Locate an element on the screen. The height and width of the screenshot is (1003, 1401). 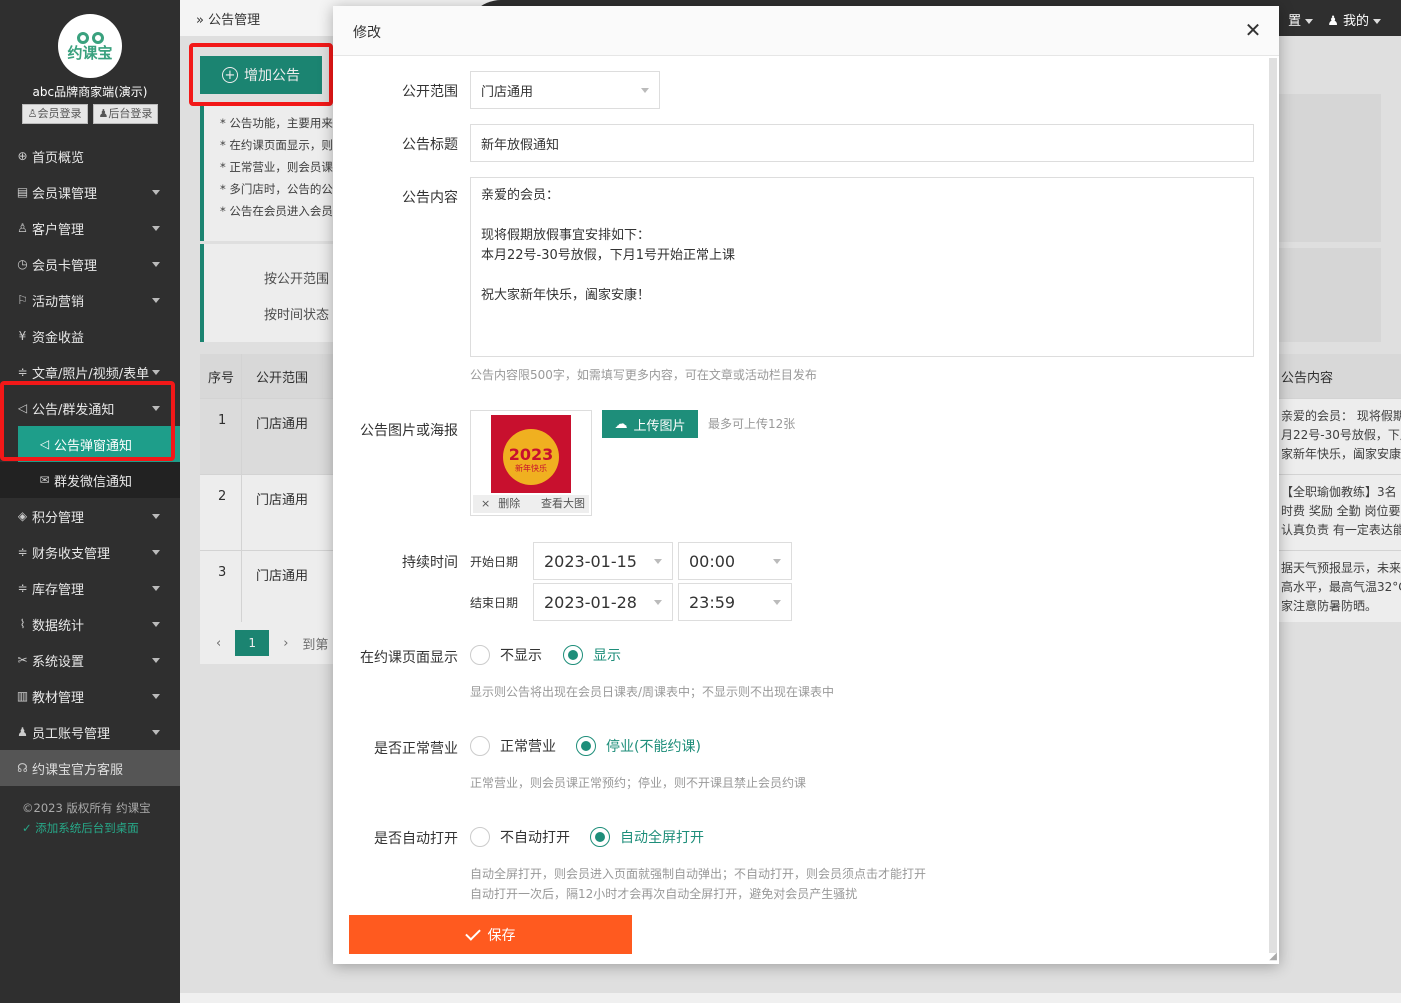
double-chevron-right-icon: » is located at coordinates (200, 20).